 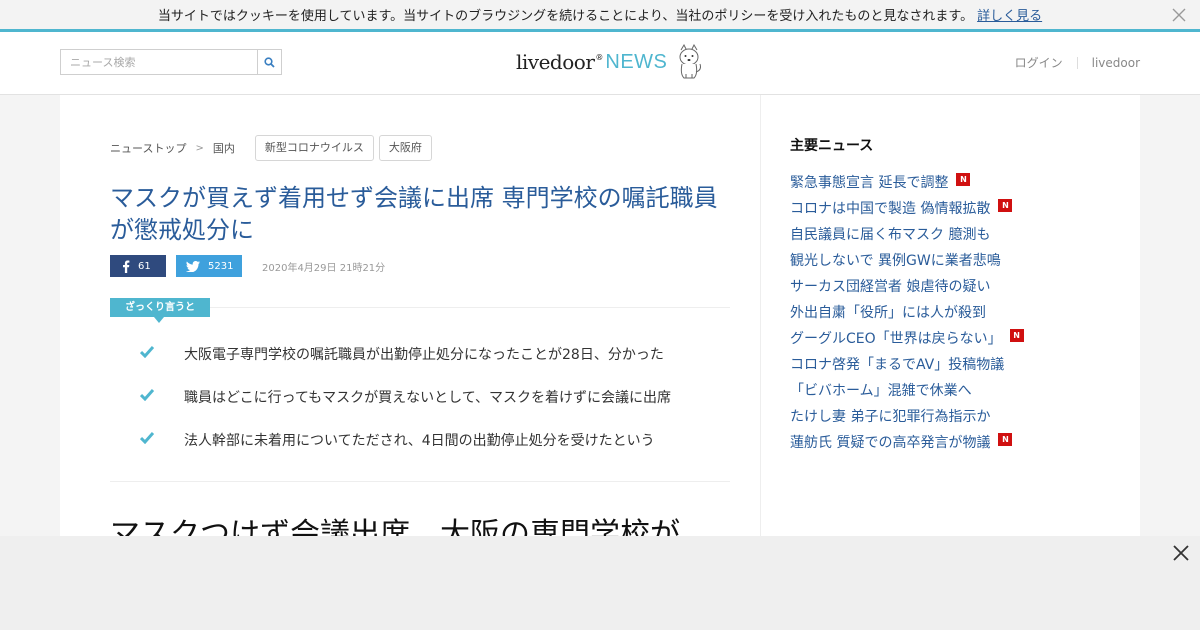 I want to click on search-box, so click(x=171, y=62).